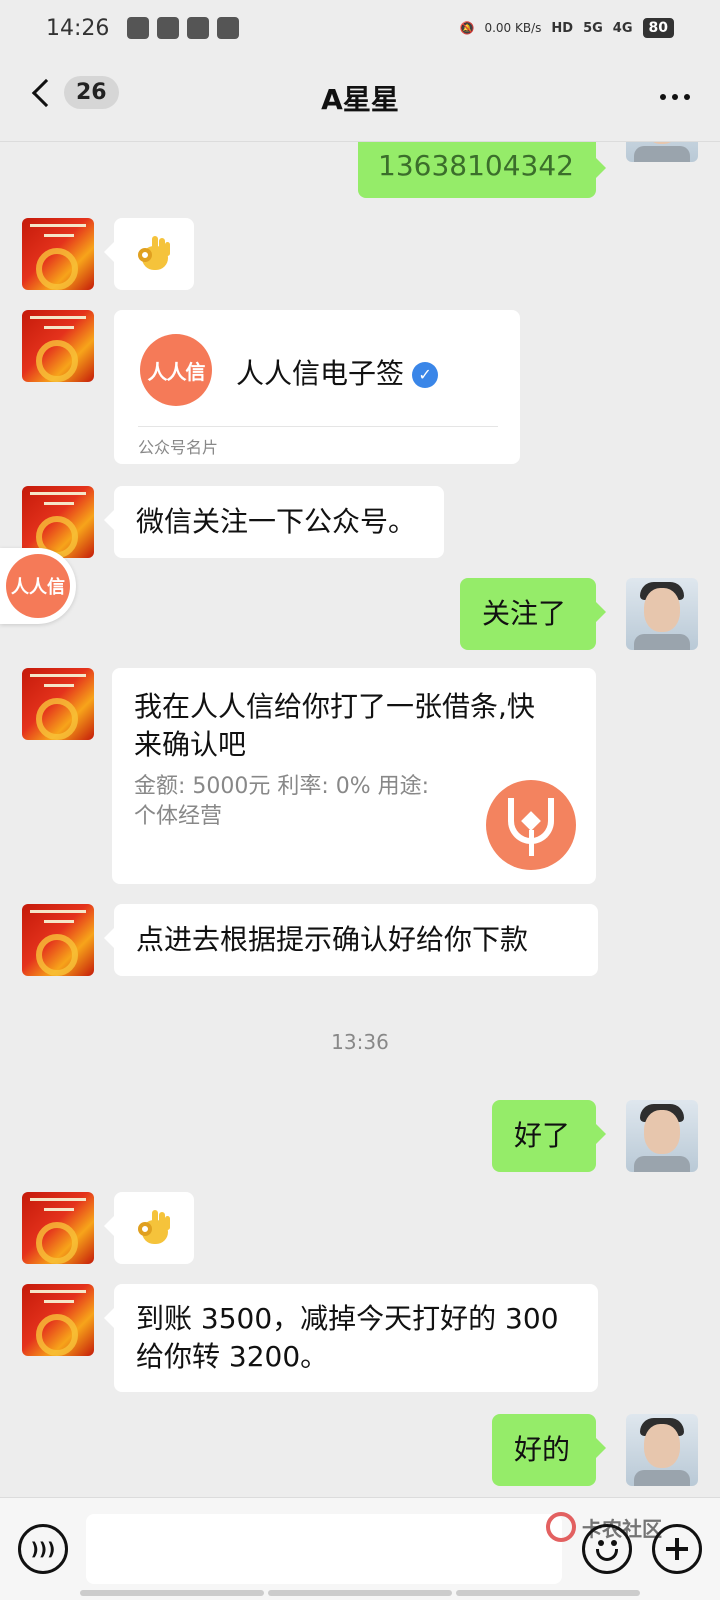 This screenshot has width=720, height=1600. Describe the element at coordinates (542, 1449) in the screenshot. I see `message-text: 好的` at that location.